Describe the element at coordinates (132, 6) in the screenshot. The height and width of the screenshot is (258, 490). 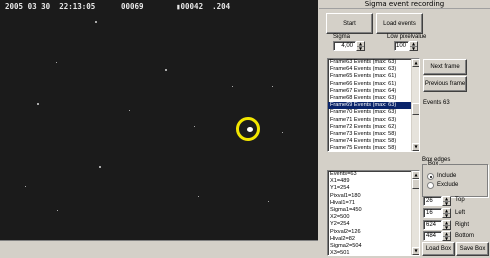
I see `osd-frame-counter: 00069` at that location.